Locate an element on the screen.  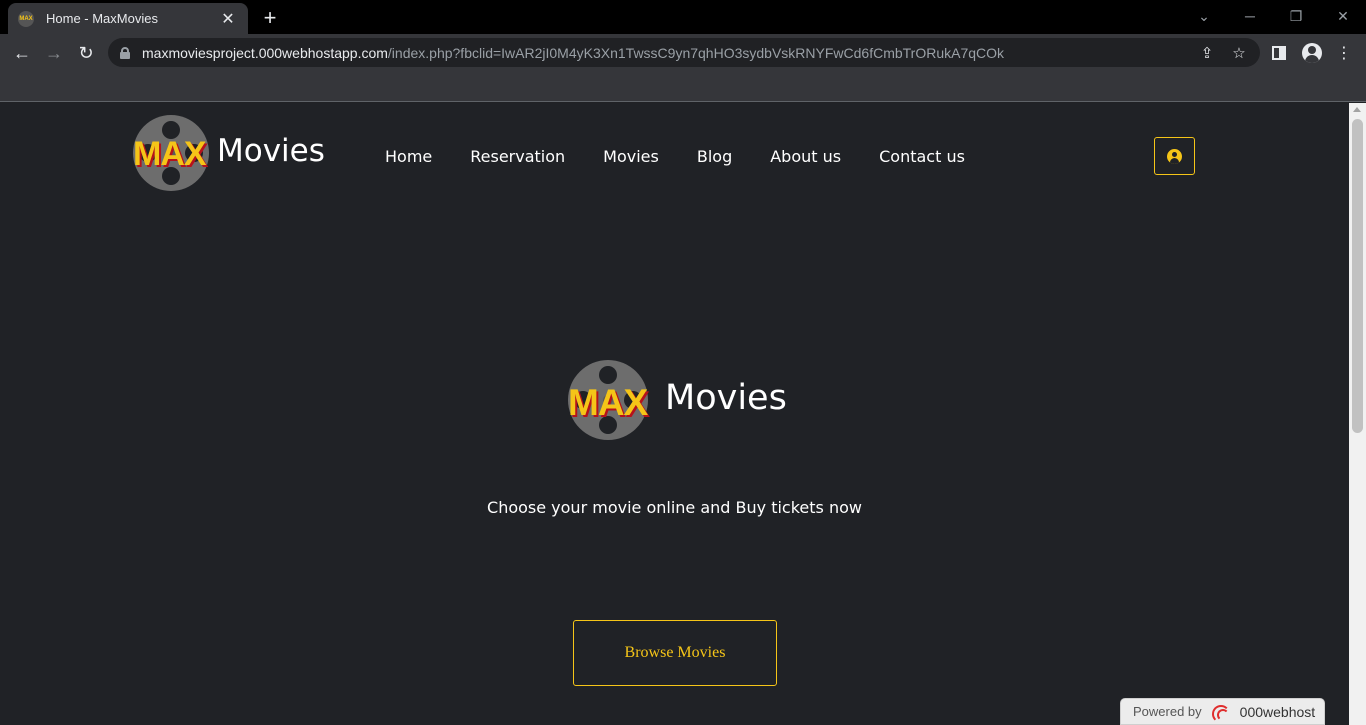
bookmark-star-icon: ☆ is located at coordinates (1239, 53).